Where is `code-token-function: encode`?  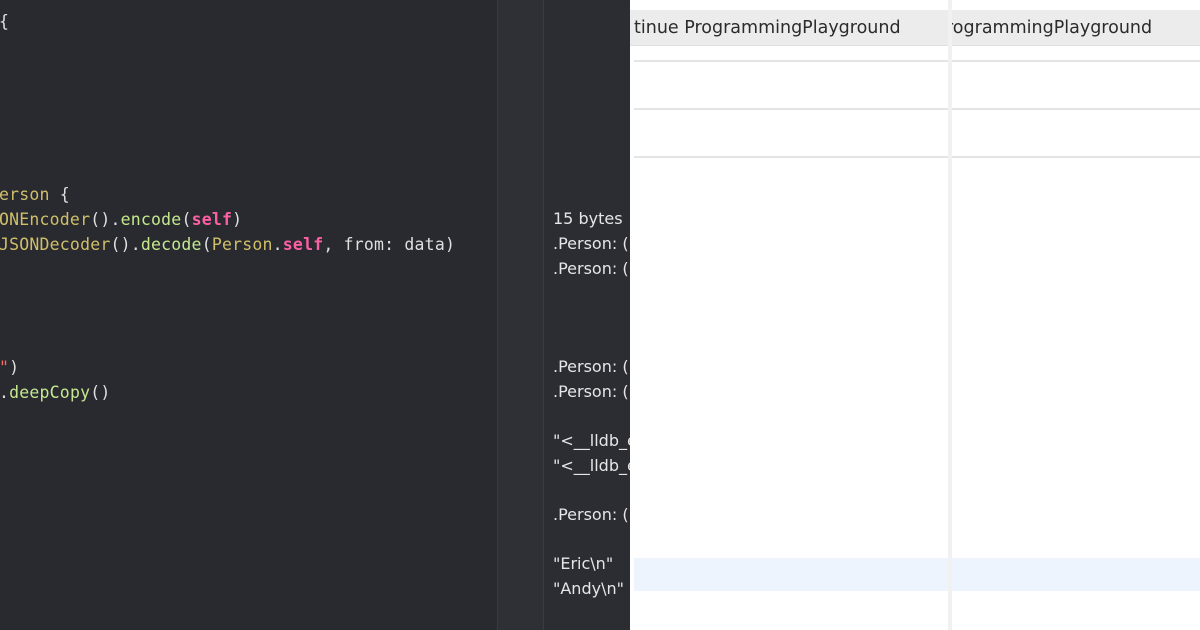
code-token-function: encode is located at coordinates (151, 219).